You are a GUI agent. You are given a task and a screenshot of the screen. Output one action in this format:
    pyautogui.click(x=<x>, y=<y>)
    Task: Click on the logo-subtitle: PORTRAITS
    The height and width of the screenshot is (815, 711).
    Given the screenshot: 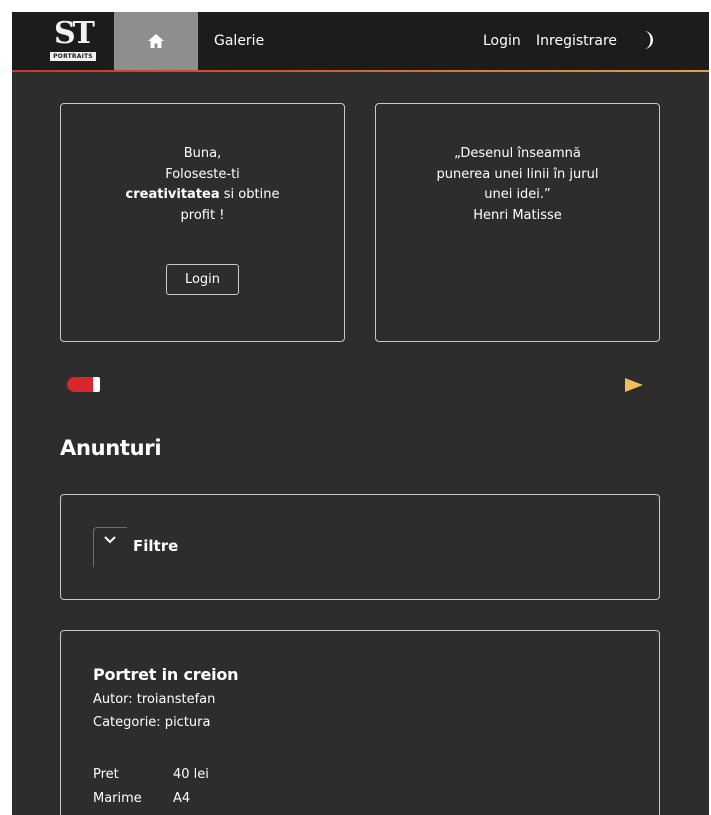 What is the action you would take?
    pyautogui.click(x=73, y=56)
    